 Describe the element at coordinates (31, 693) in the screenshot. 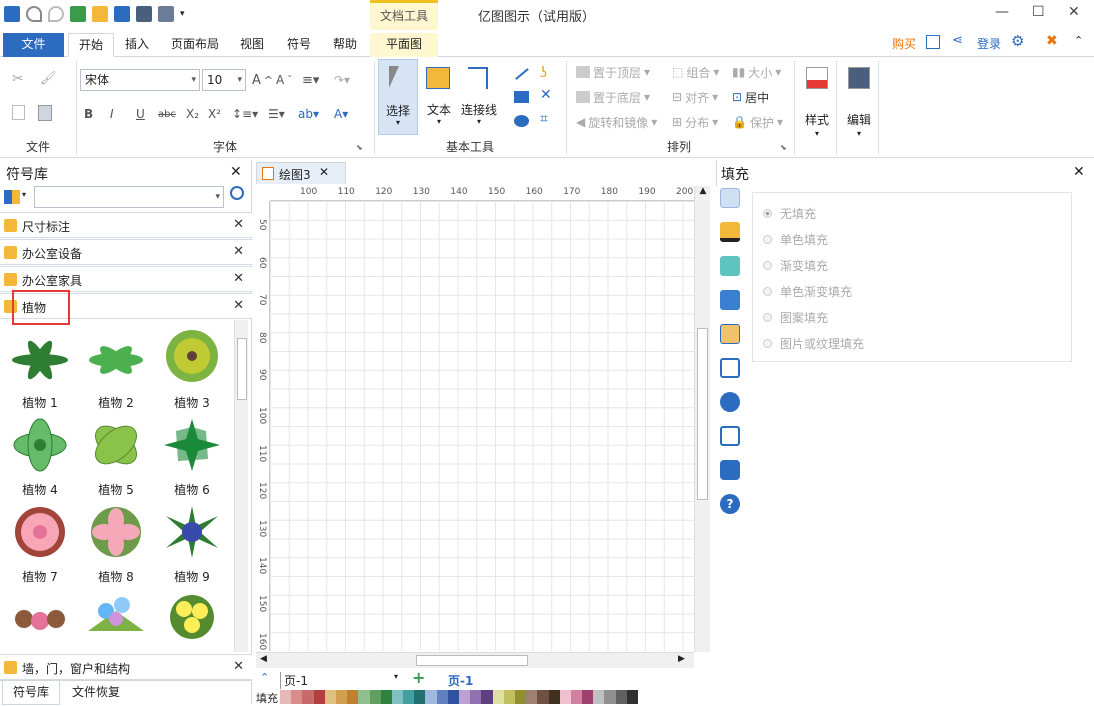

I see `tab-symbol-library: 符号库` at that location.